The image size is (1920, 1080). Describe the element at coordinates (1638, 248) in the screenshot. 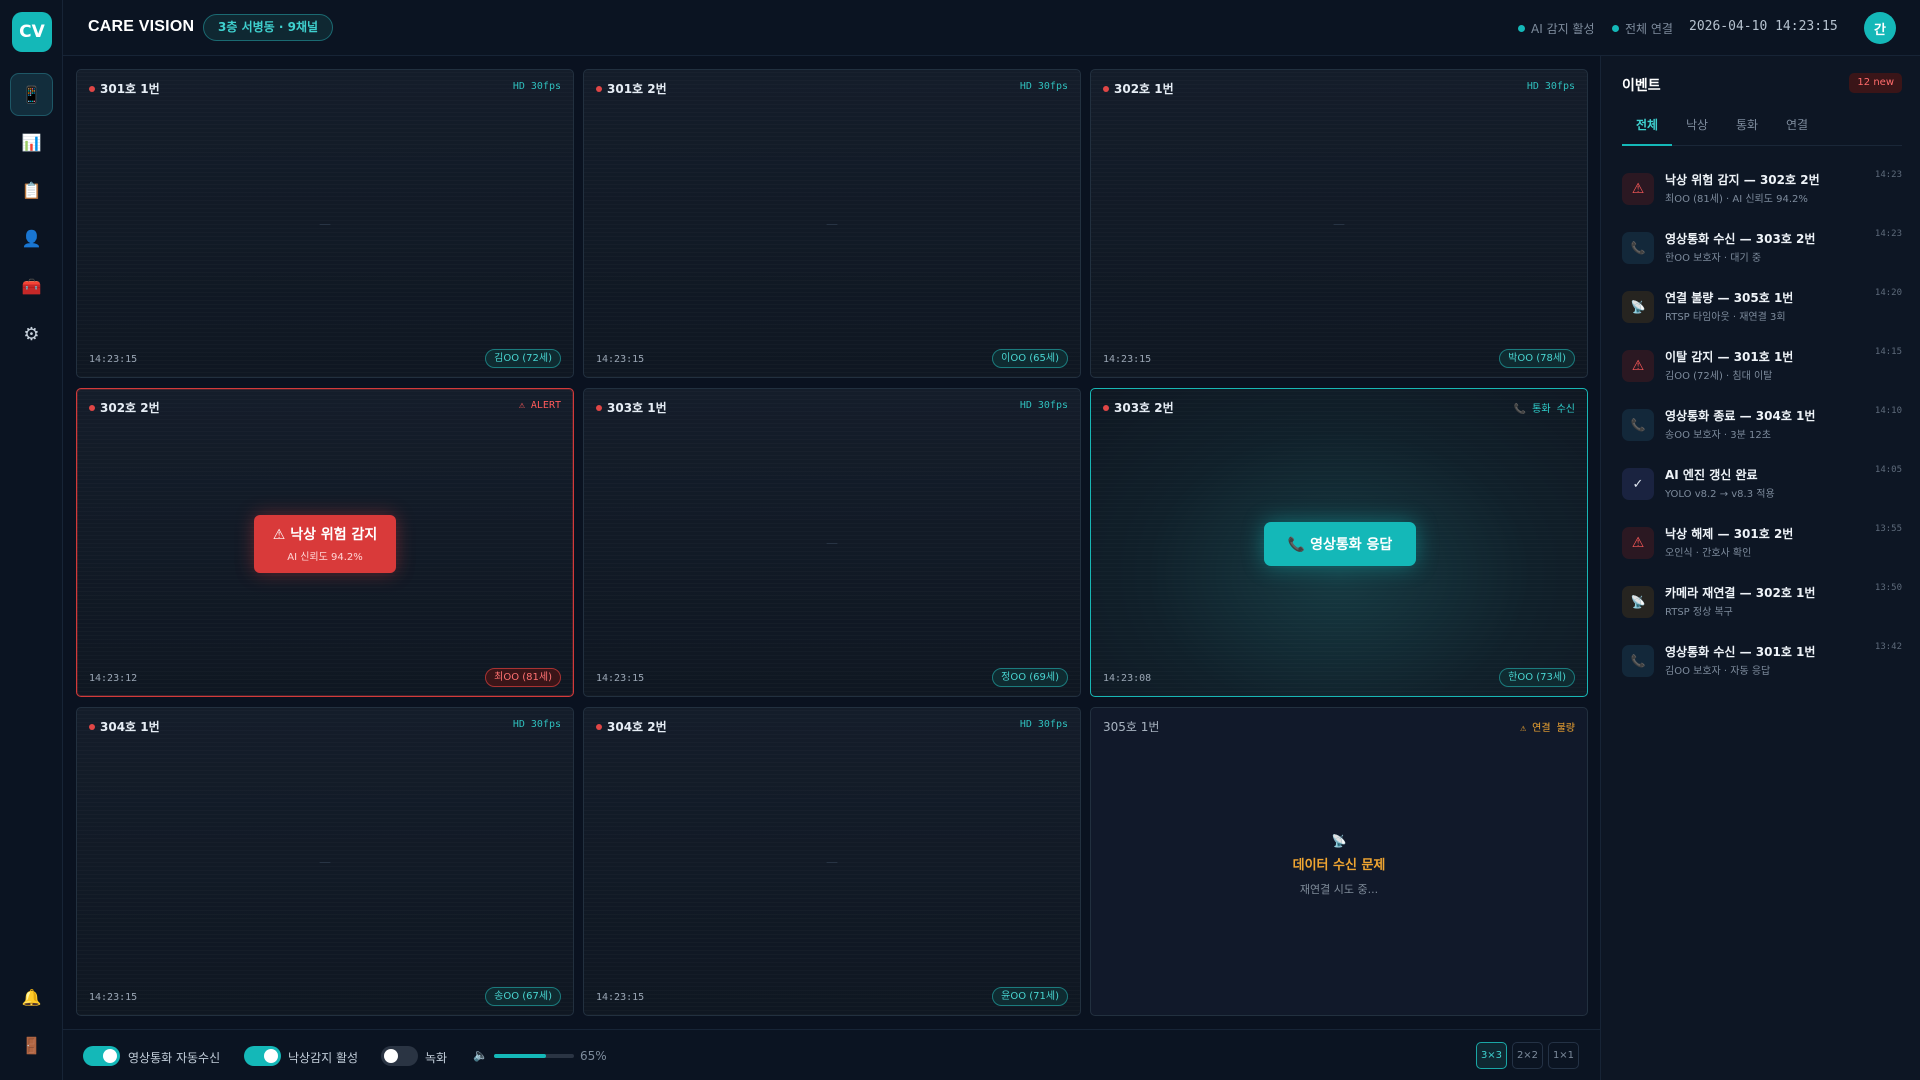

I see `phone-glyph: 📞` at that location.